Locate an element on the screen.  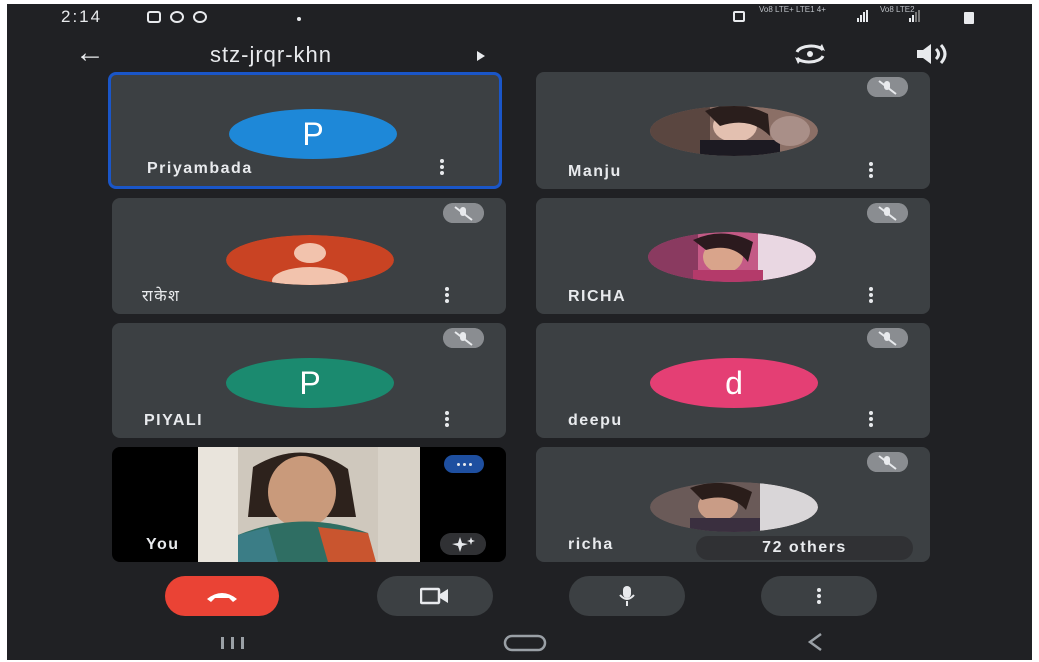
home-icon is located at coordinates (525, 643).